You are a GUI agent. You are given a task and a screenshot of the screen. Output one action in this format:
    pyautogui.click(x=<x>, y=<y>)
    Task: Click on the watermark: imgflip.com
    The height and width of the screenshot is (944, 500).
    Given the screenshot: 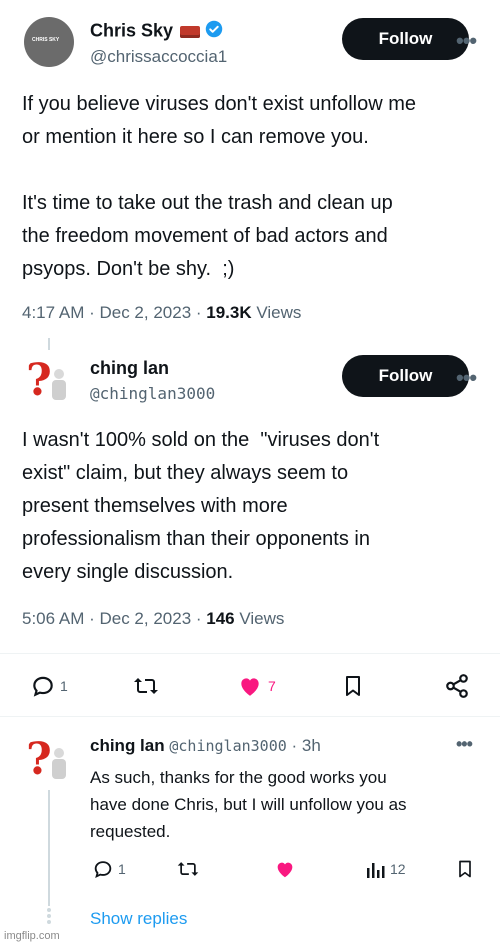 What is the action you would take?
    pyautogui.click(x=32, y=936)
    